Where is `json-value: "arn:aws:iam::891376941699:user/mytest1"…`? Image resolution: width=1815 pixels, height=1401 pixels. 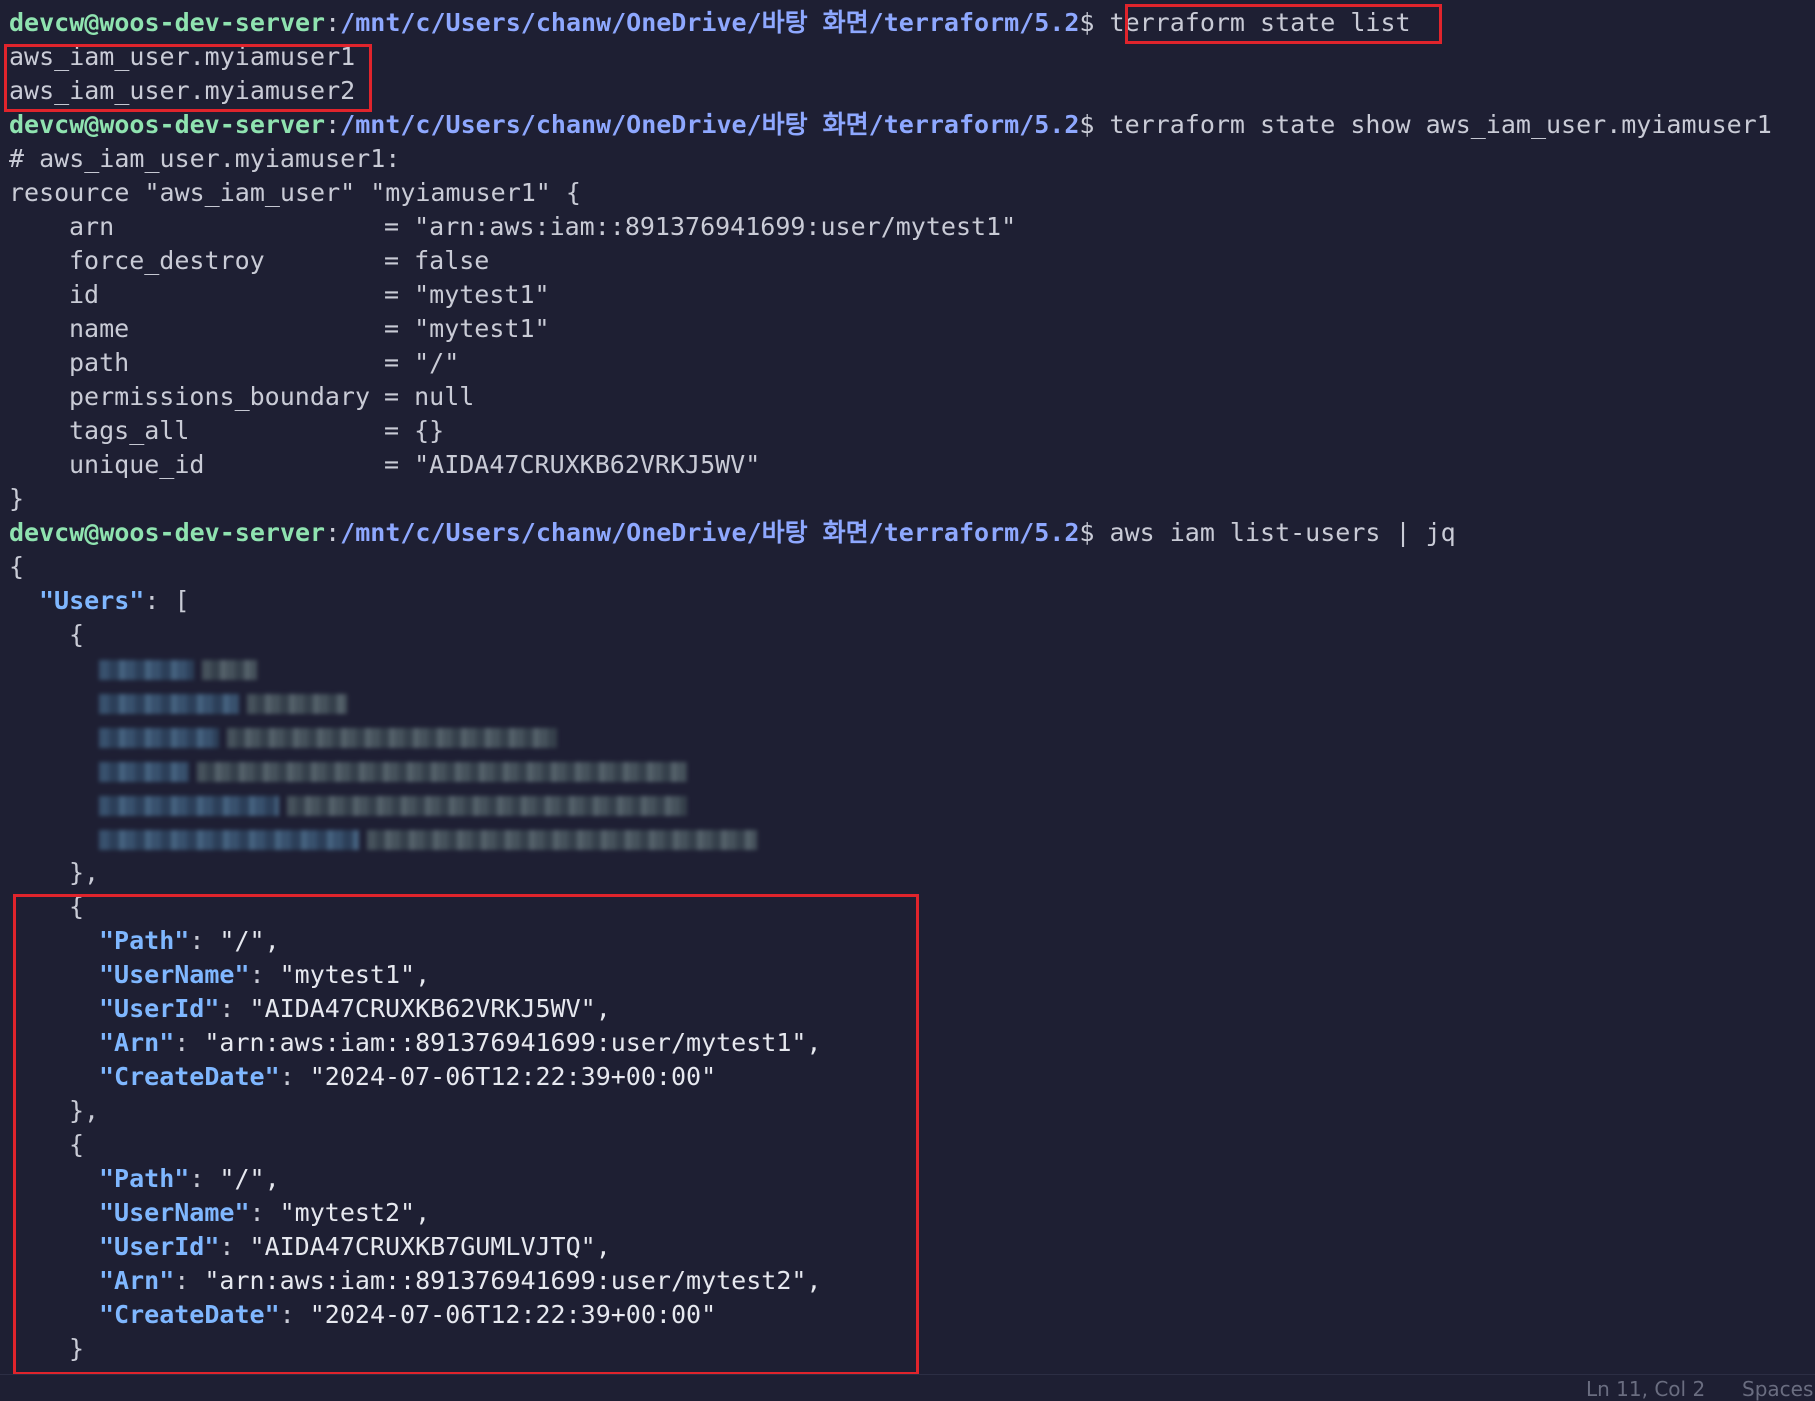
json-value: "arn:aws:iam::891376941699:user/mytest1"… is located at coordinates (513, 1042).